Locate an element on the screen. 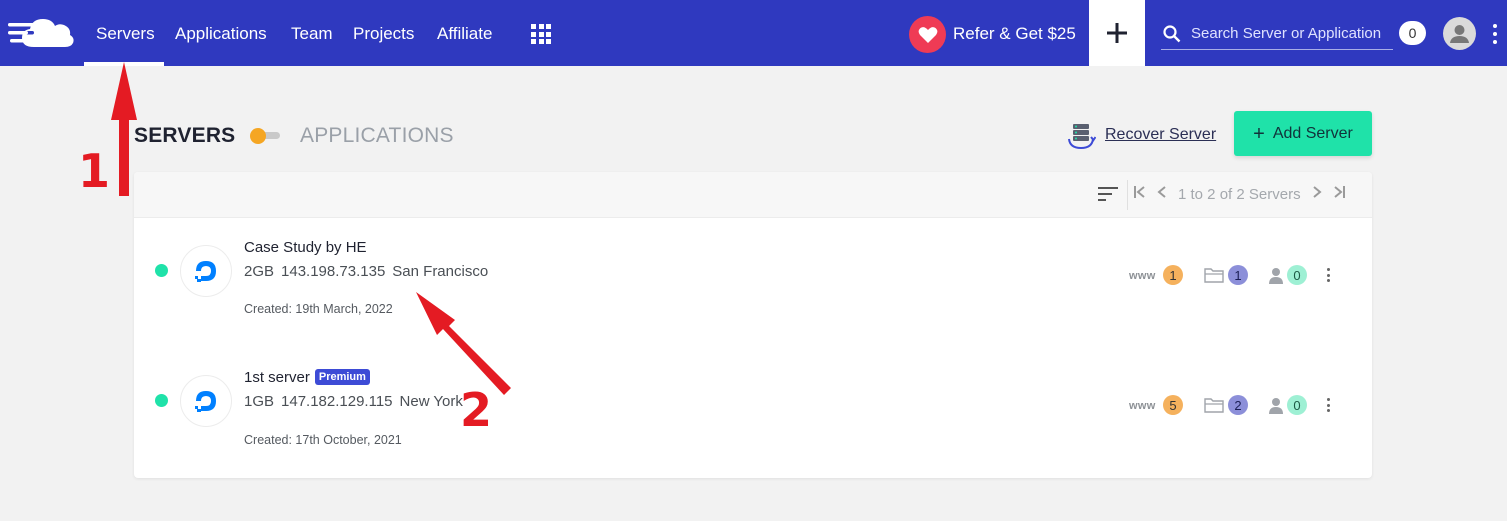  server-created: Created: 17th October, 2021 is located at coordinates (323, 440).